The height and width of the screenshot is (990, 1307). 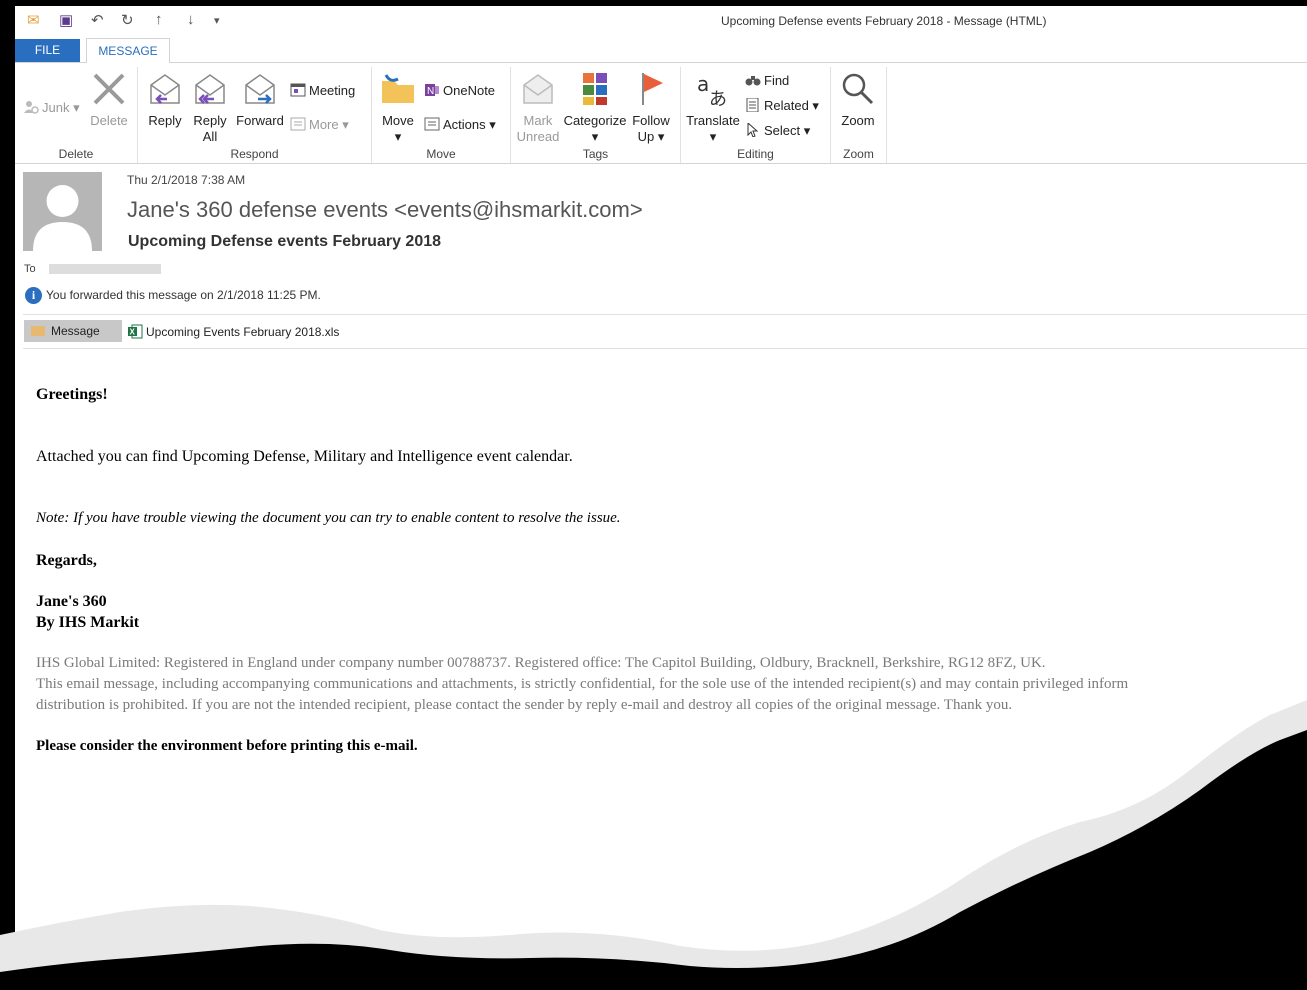 I want to click on reply-all-button: Reply All, so click(x=210, y=108).